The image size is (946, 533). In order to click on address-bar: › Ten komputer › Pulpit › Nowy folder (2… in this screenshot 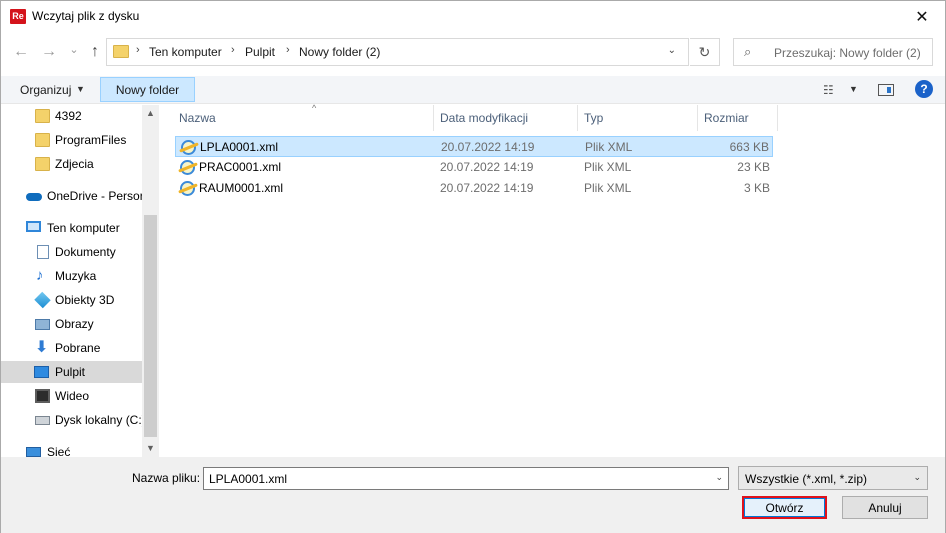, I will do `click(397, 52)`.